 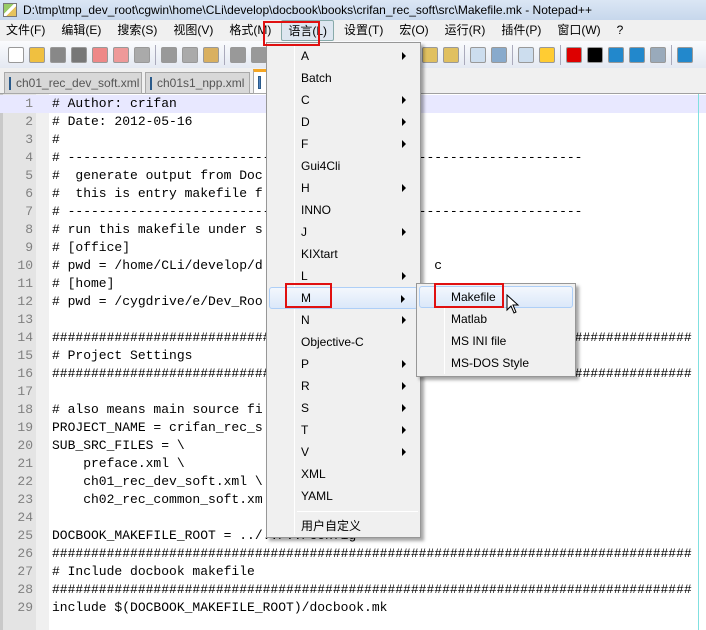 What do you see at coordinates (637, 54) in the screenshot?
I see `run-multiple-icon` at bounding box center [637, 54].